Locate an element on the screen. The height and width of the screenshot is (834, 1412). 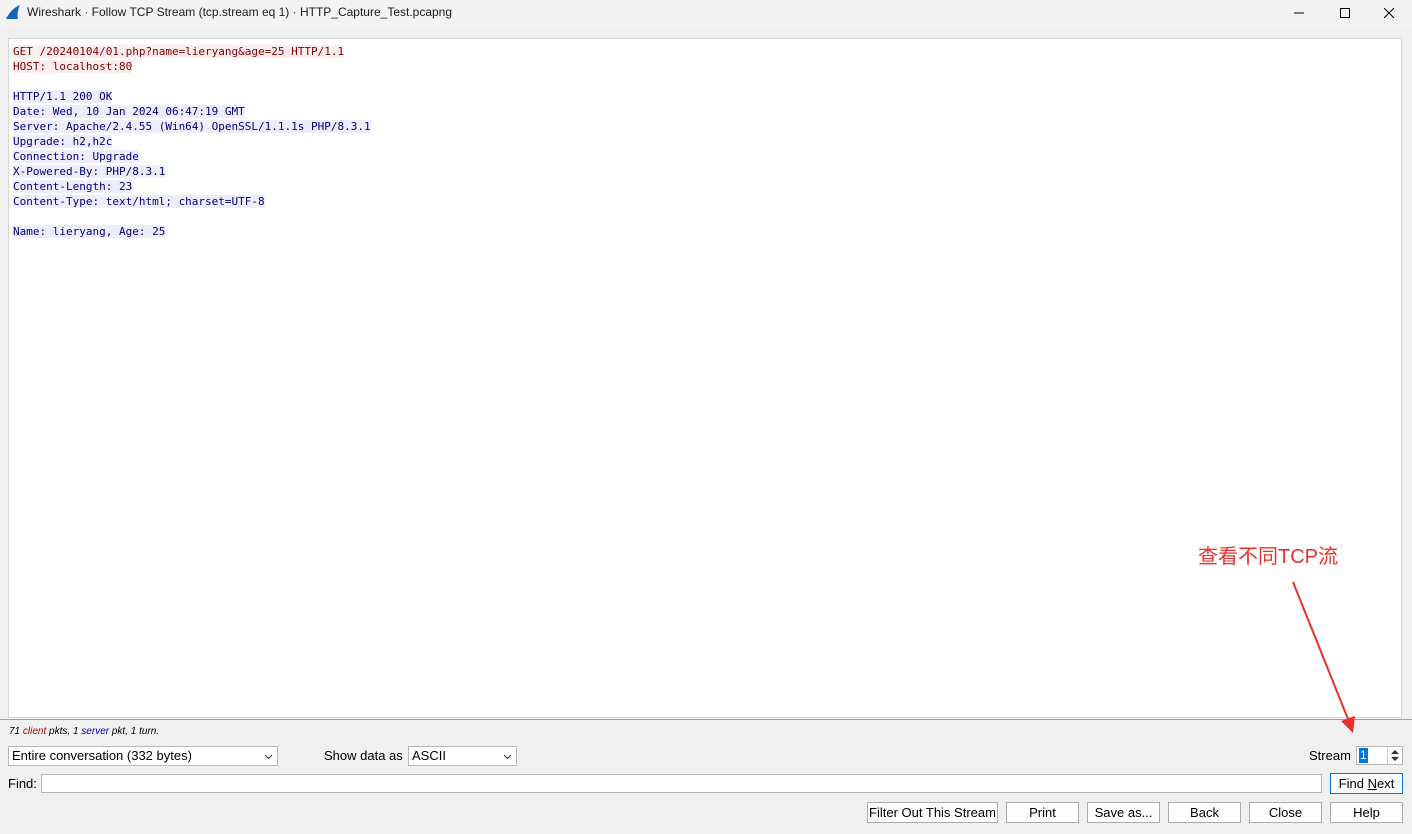
maximize-icon is located at coordinates (1345, 13).